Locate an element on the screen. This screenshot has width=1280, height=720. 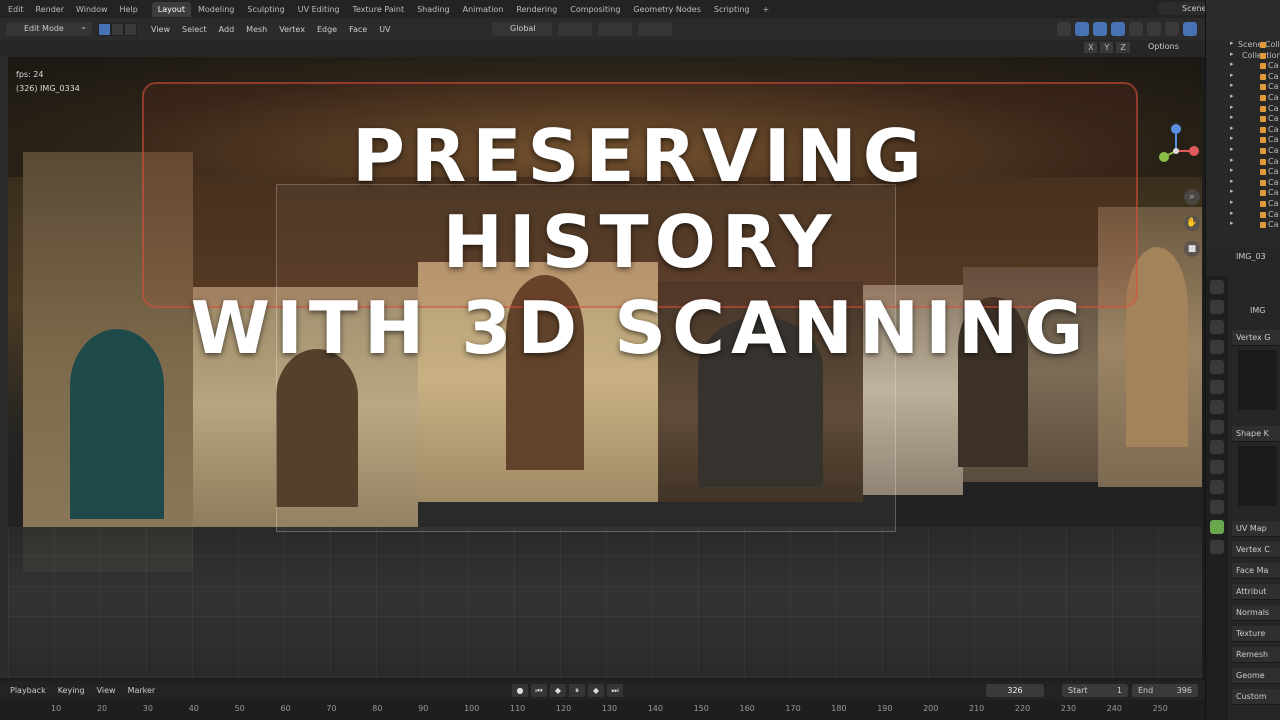
scene-collection-row: Scene Collection is located at coordinates (1243, 45).